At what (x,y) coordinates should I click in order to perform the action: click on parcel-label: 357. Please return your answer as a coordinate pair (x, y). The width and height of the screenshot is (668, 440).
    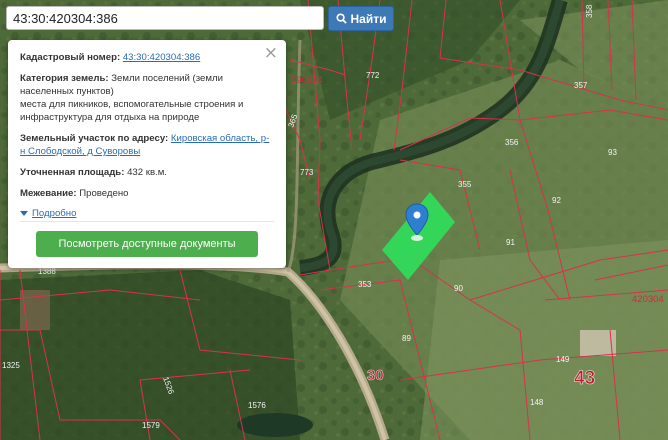
    Looking at the image, I should click on (581, 85).